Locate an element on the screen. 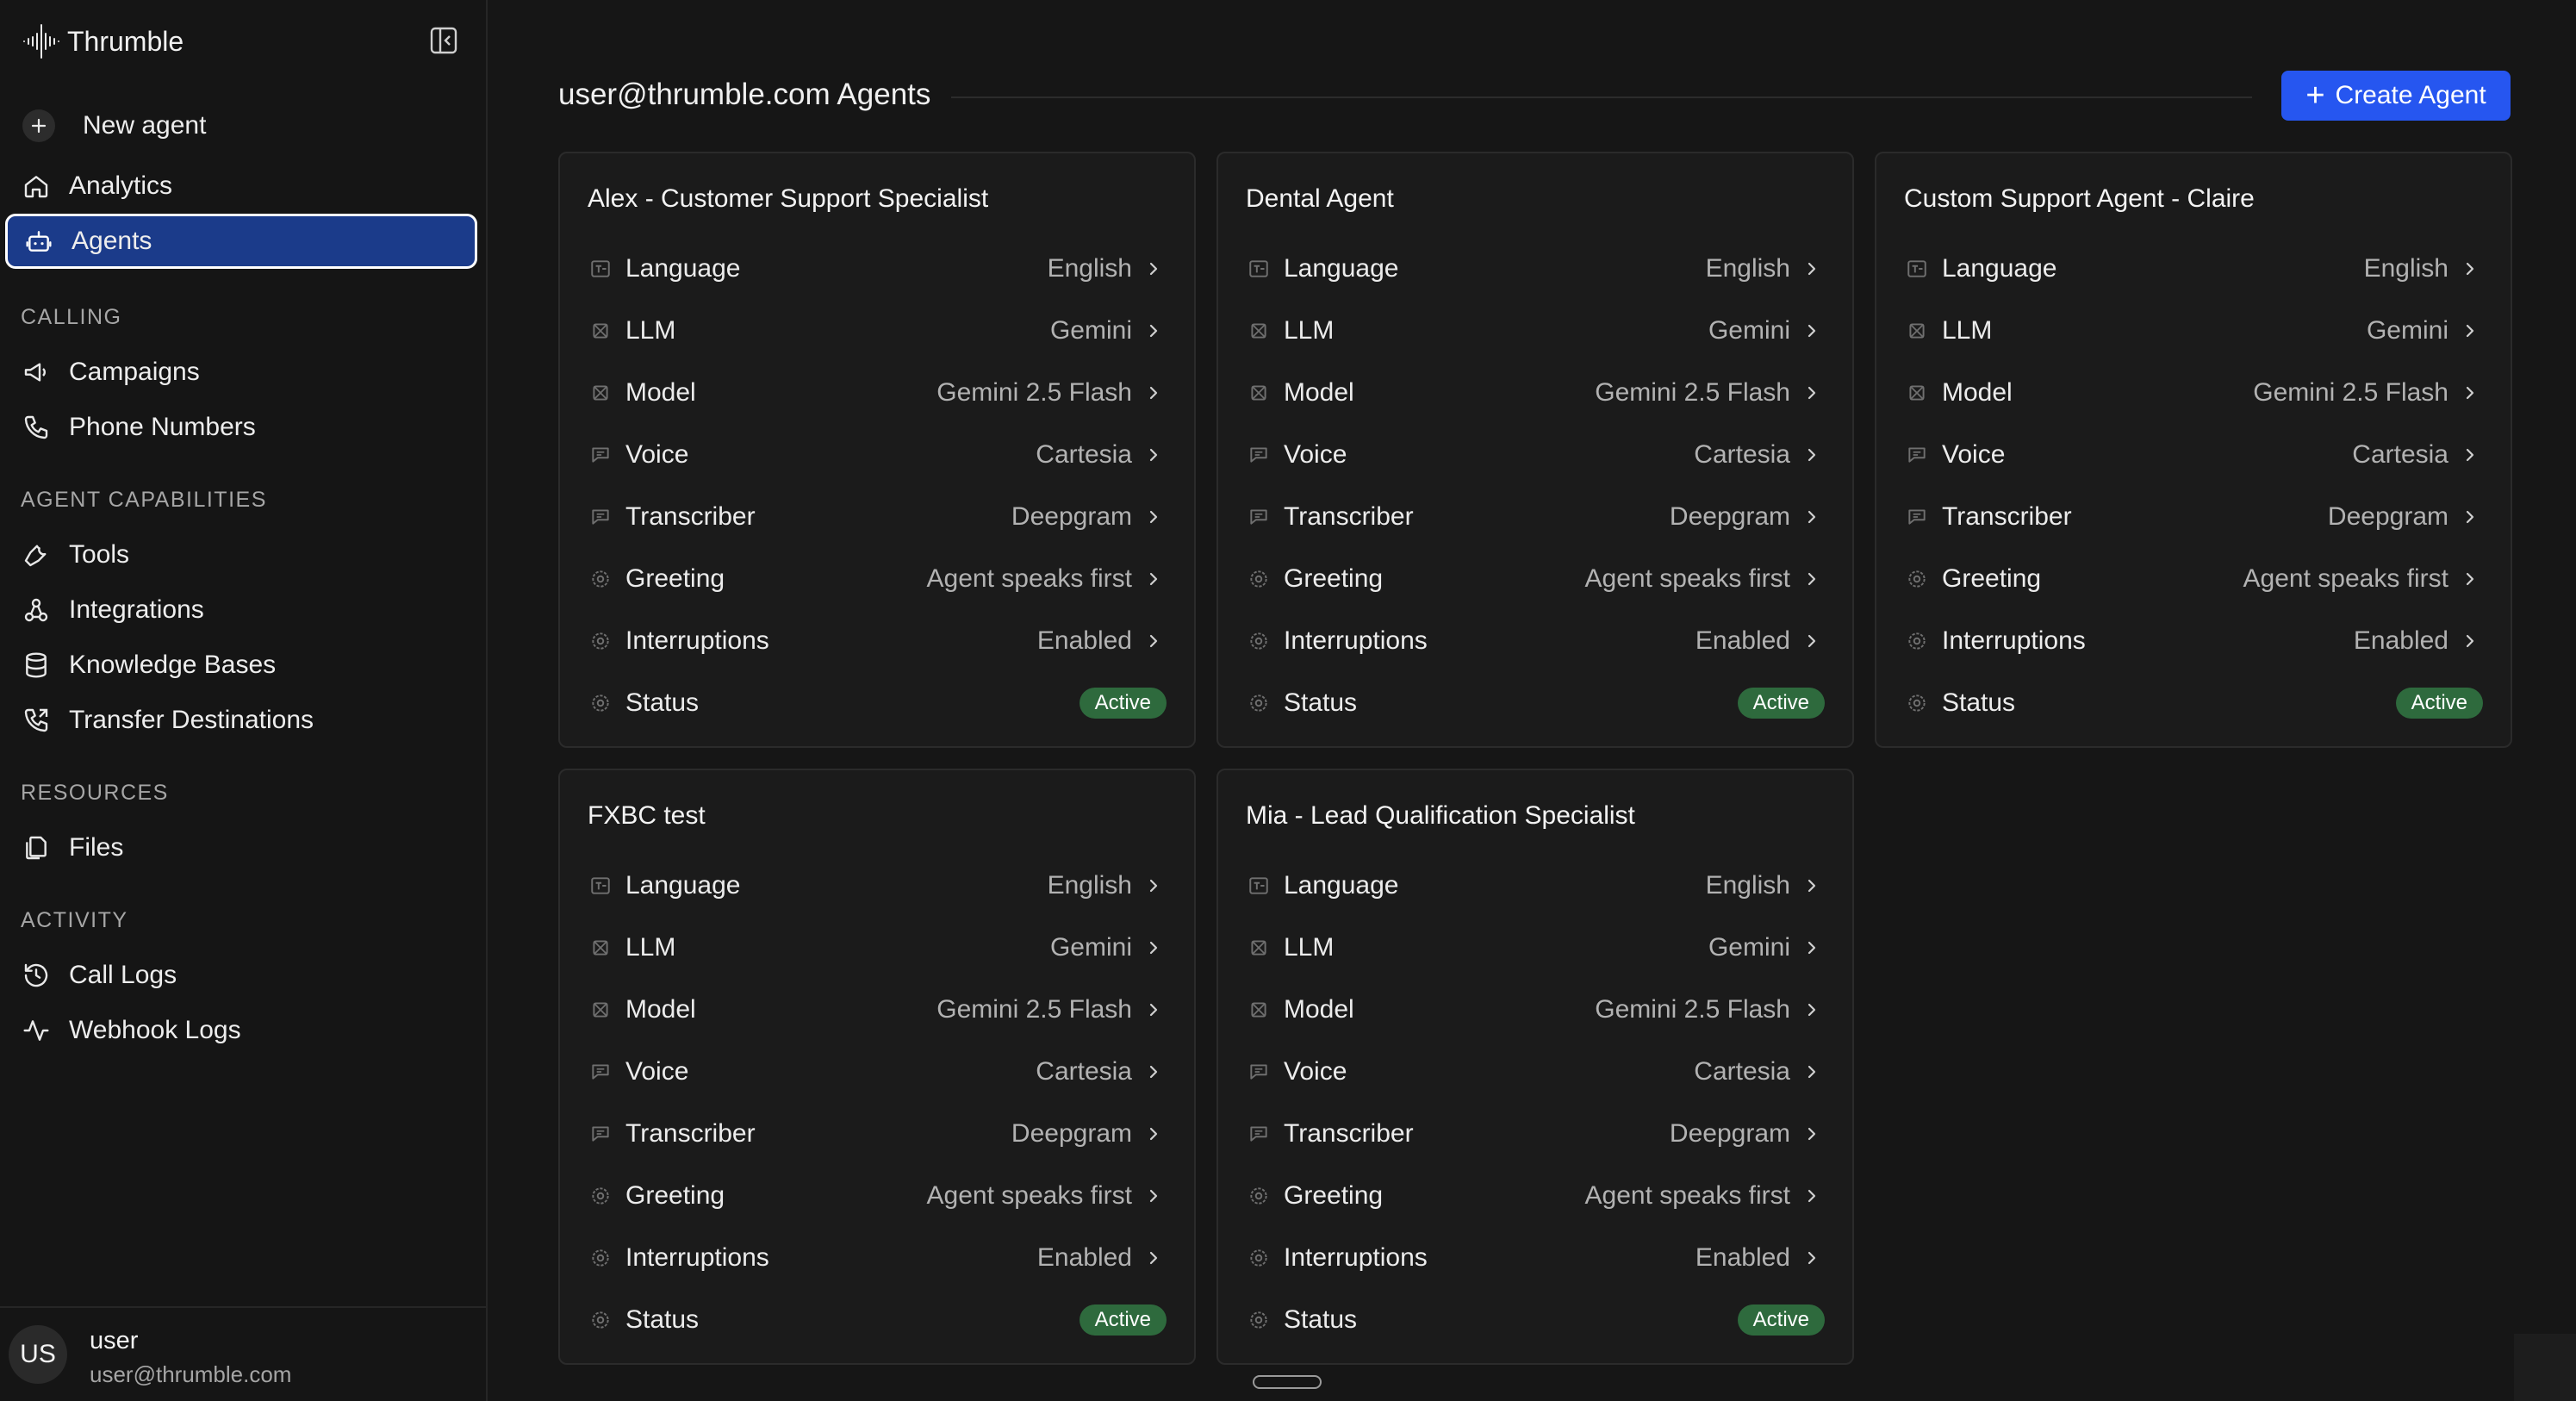 This screenshot has height=1401, width=2576. sidebar-item-analytics: Analytics is located at coordinates (241, 187).